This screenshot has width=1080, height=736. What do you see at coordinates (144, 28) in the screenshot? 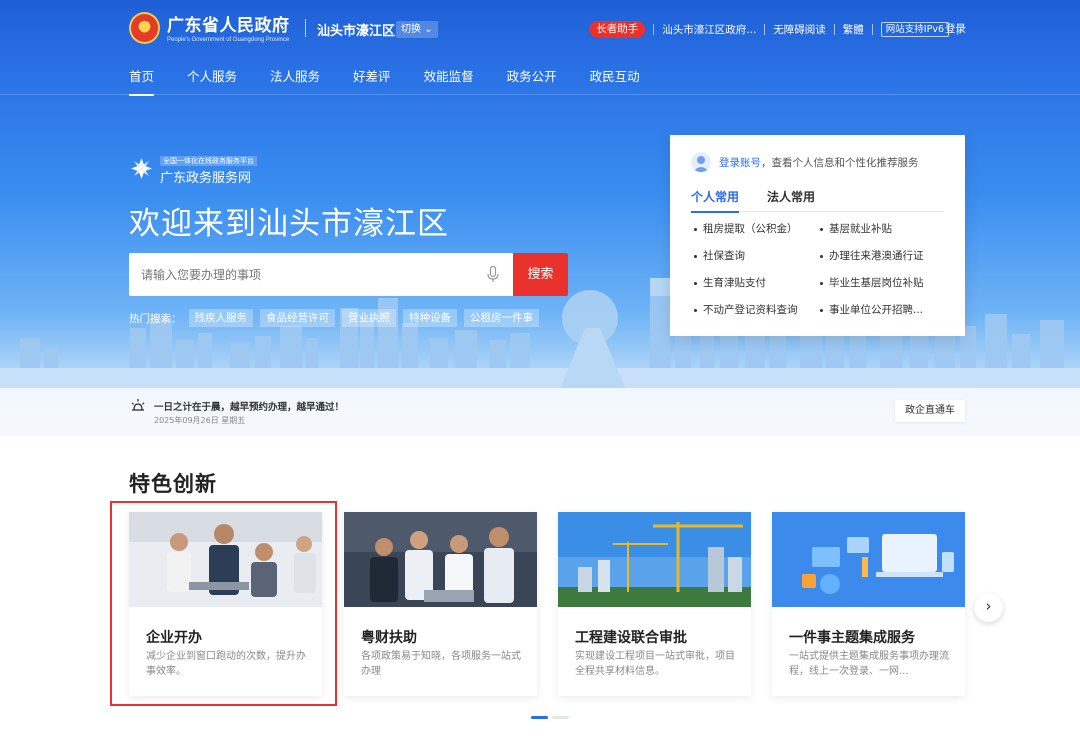
I see `emblem-icon` at bounding box center [144, 28].